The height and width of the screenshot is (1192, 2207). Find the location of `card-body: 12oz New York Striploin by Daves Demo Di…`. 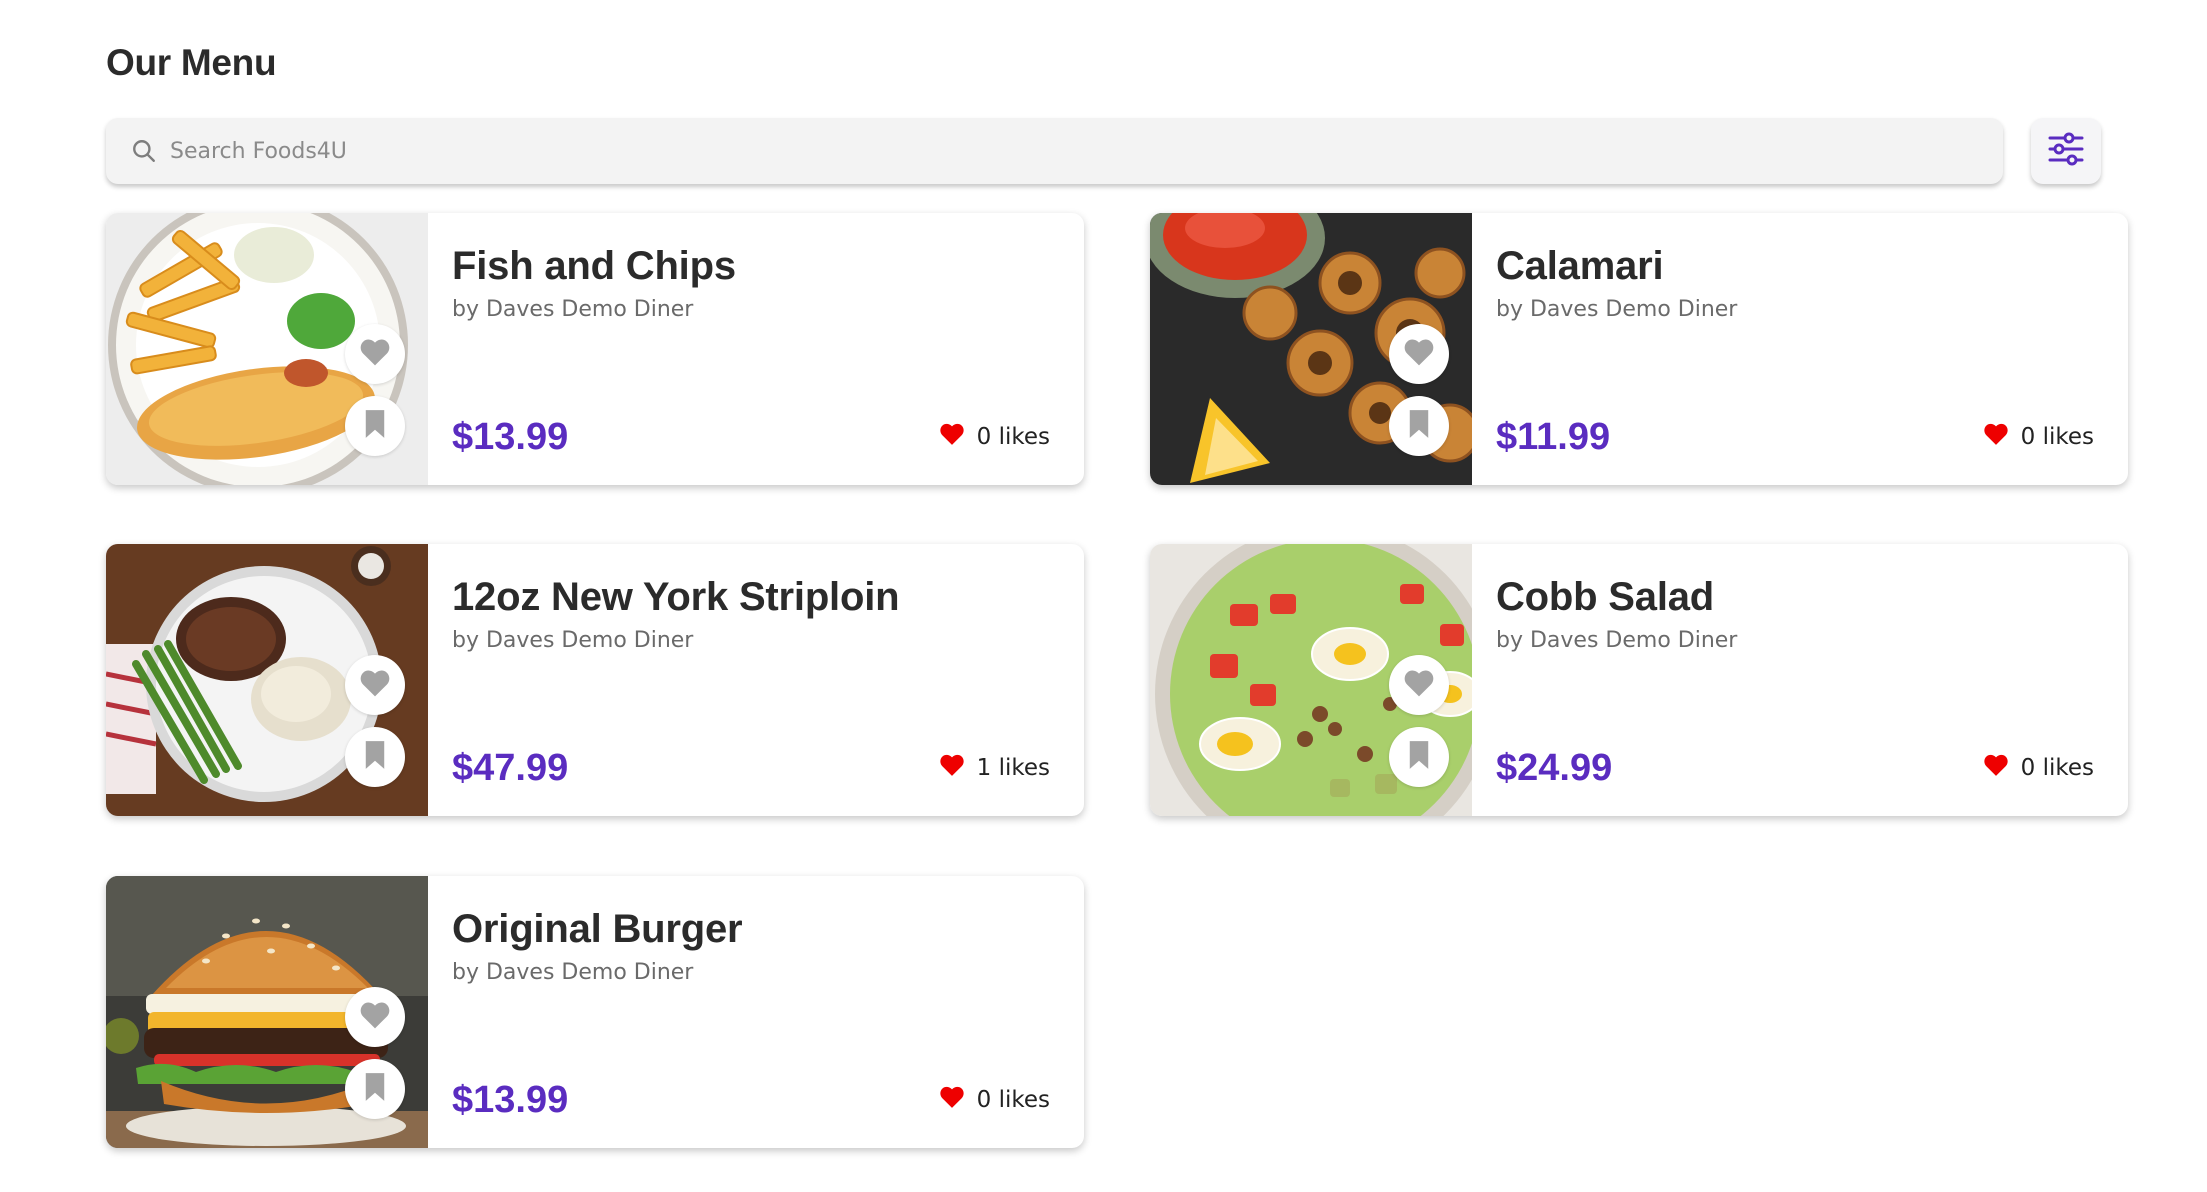

card-body: 12oz New York Striploin by Daves Demo Di… is located at coordinates (756, 680).